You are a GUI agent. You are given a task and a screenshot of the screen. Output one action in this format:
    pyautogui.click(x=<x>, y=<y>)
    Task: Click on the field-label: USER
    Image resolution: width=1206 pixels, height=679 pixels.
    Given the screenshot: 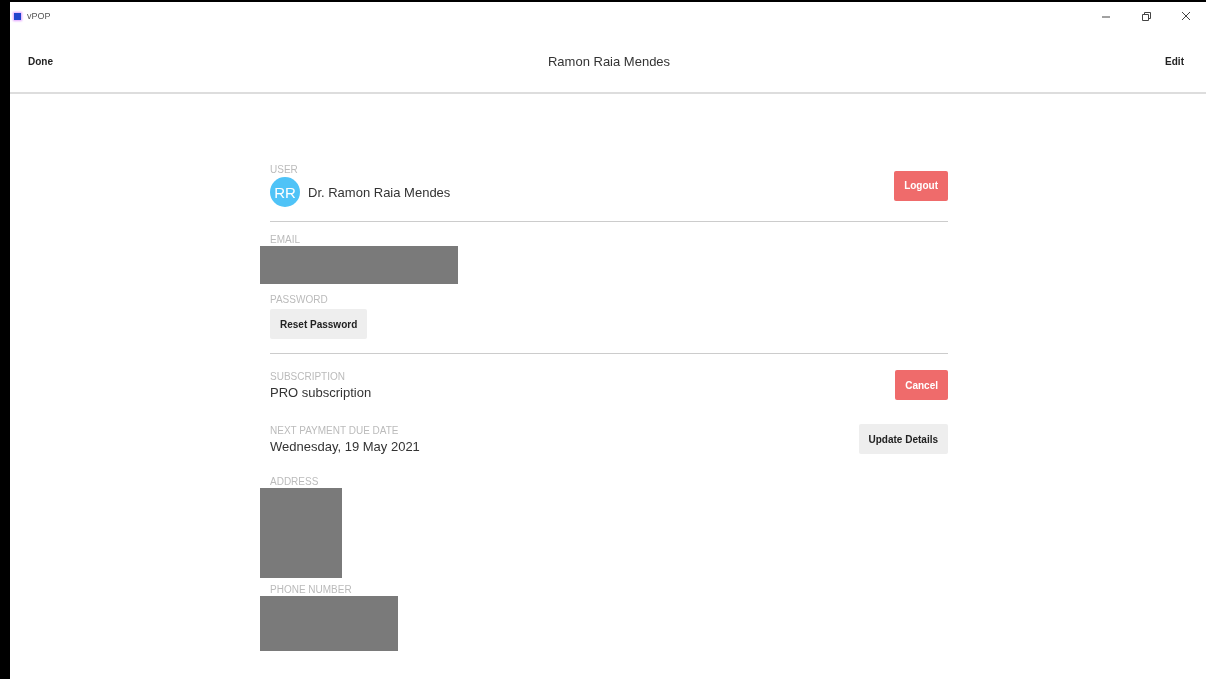 What is the action you would take?
    pyautogui.click(x=284, y=169)
    